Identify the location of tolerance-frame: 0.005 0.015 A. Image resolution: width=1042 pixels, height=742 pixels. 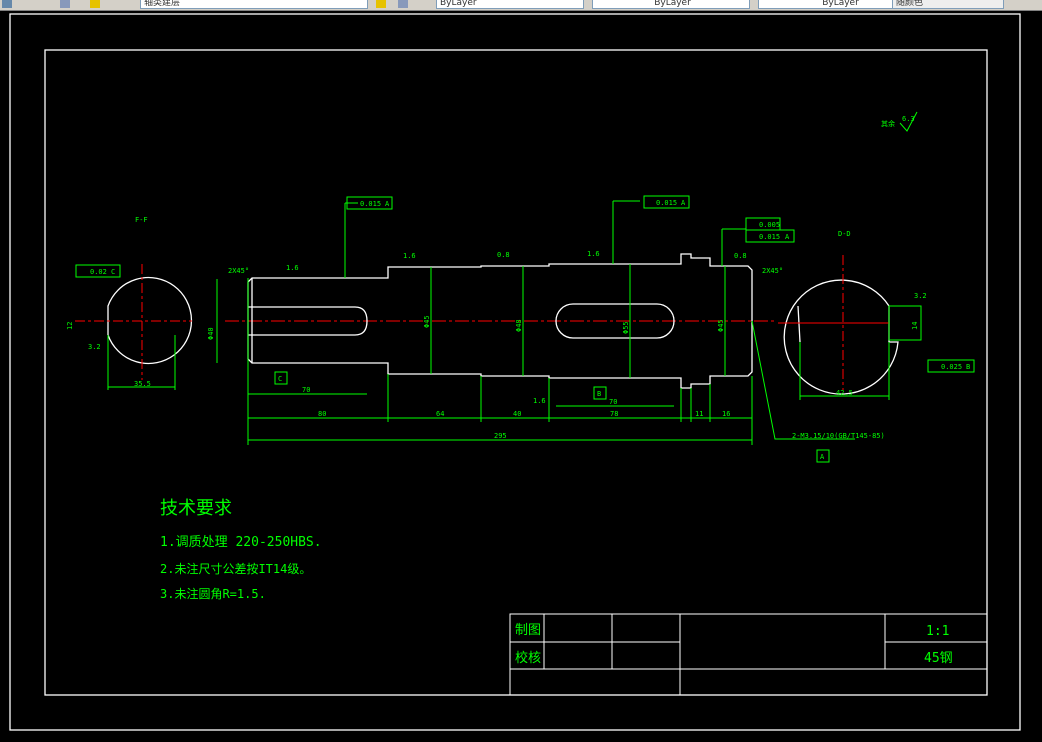
(770, 230).